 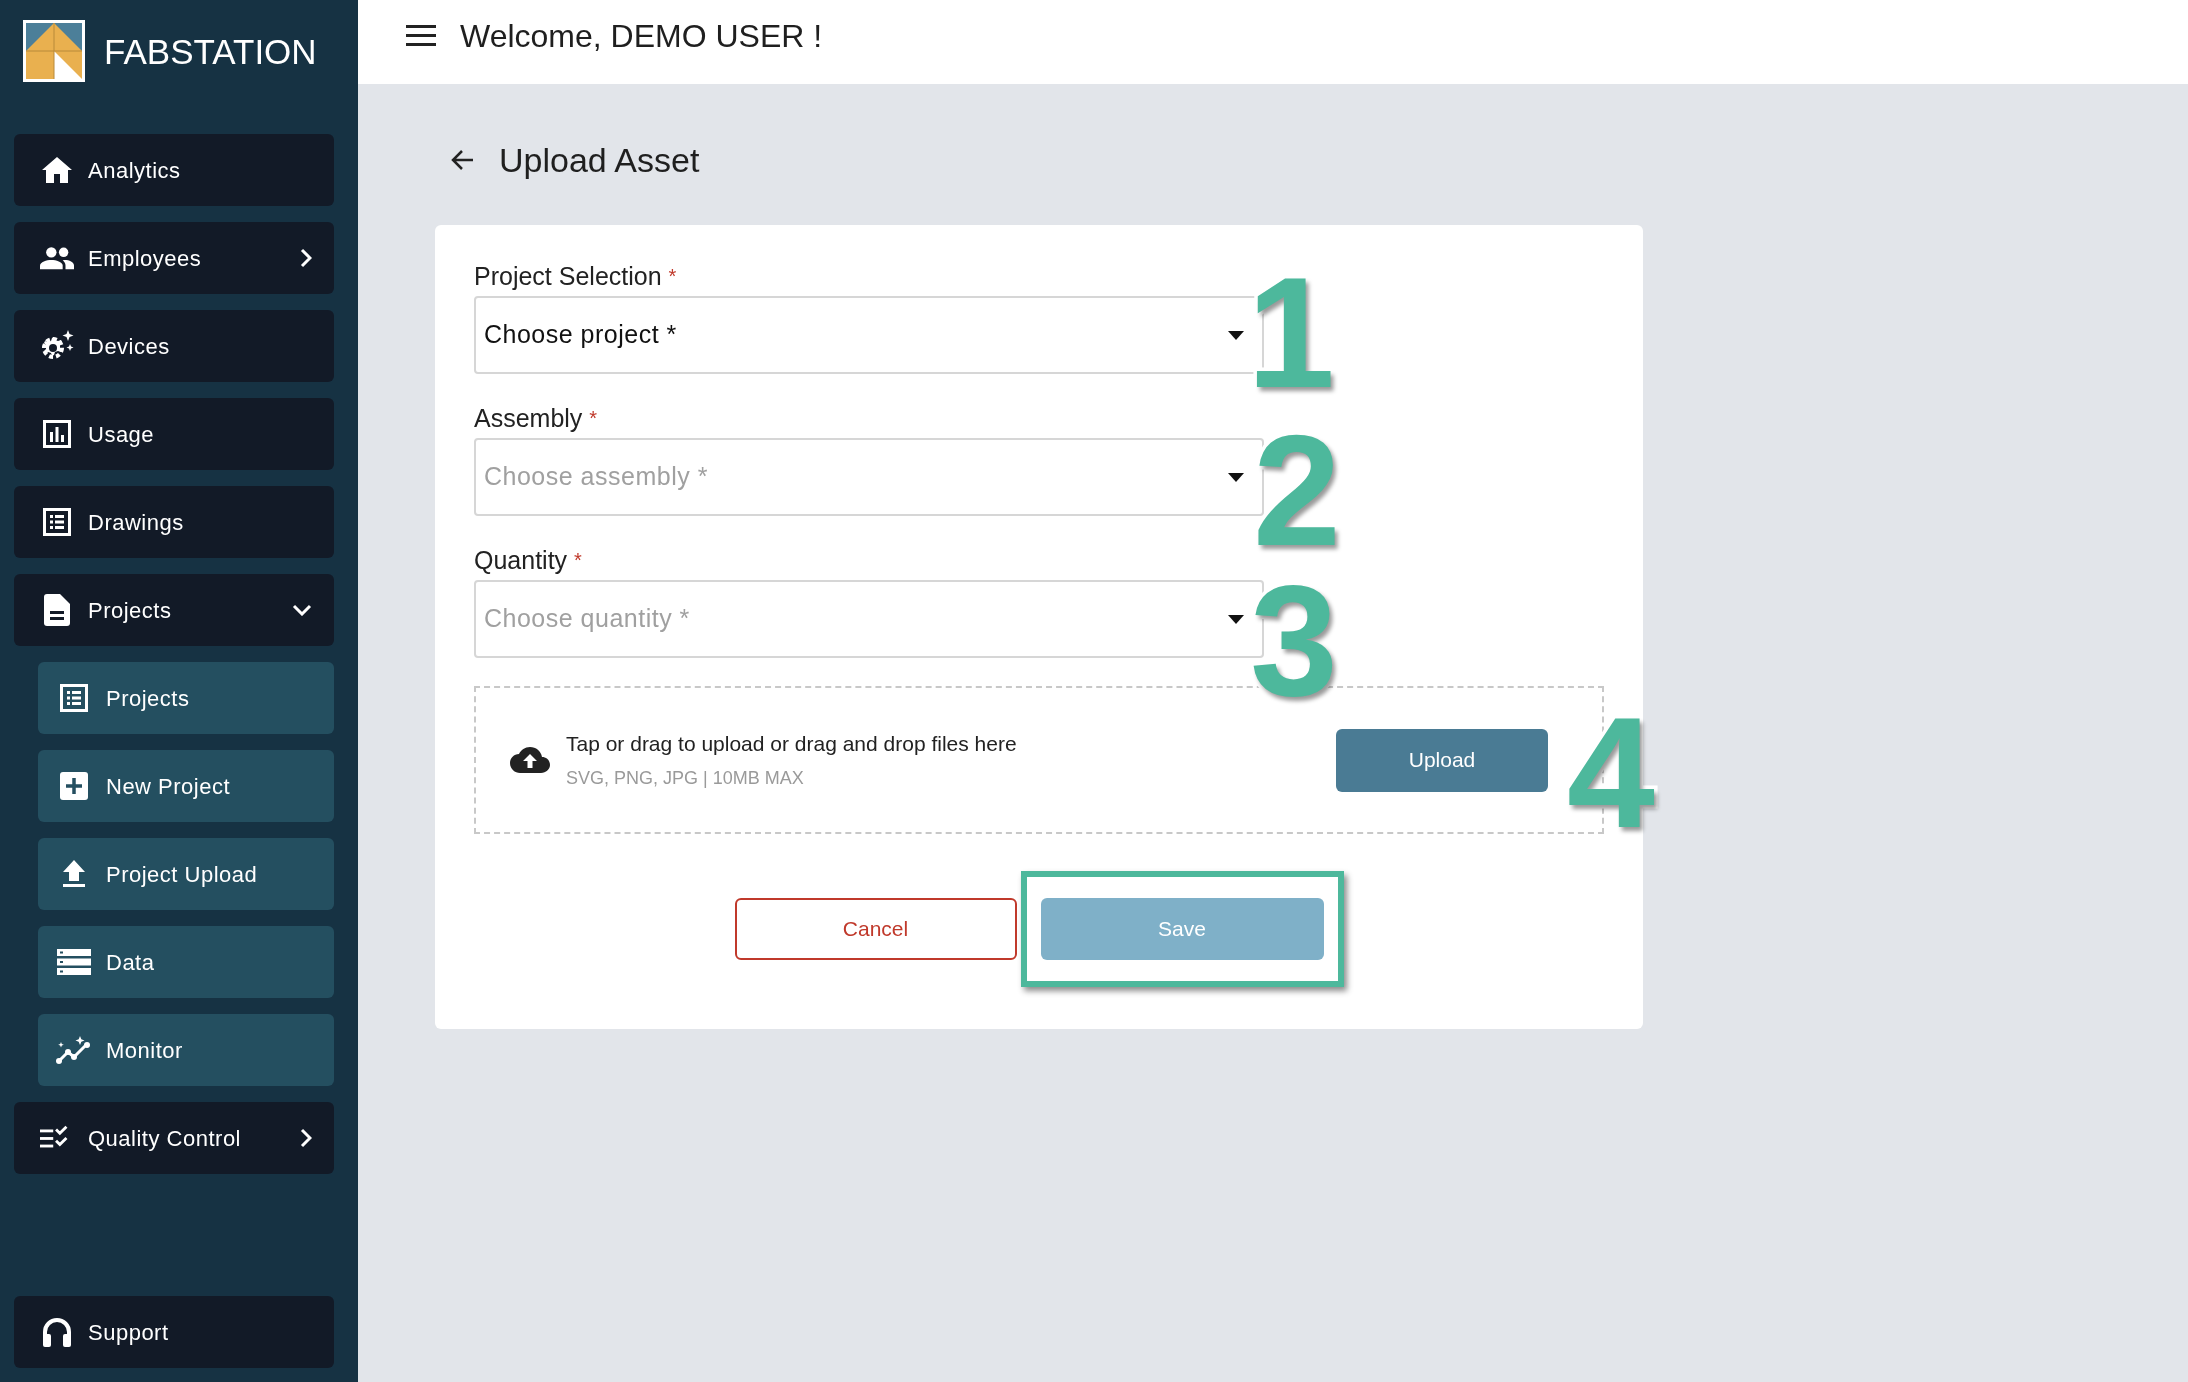 What do you see at coordinates (74, 962) in the screenshot?
I see `storage-icon` at bounding box center [74, 962].